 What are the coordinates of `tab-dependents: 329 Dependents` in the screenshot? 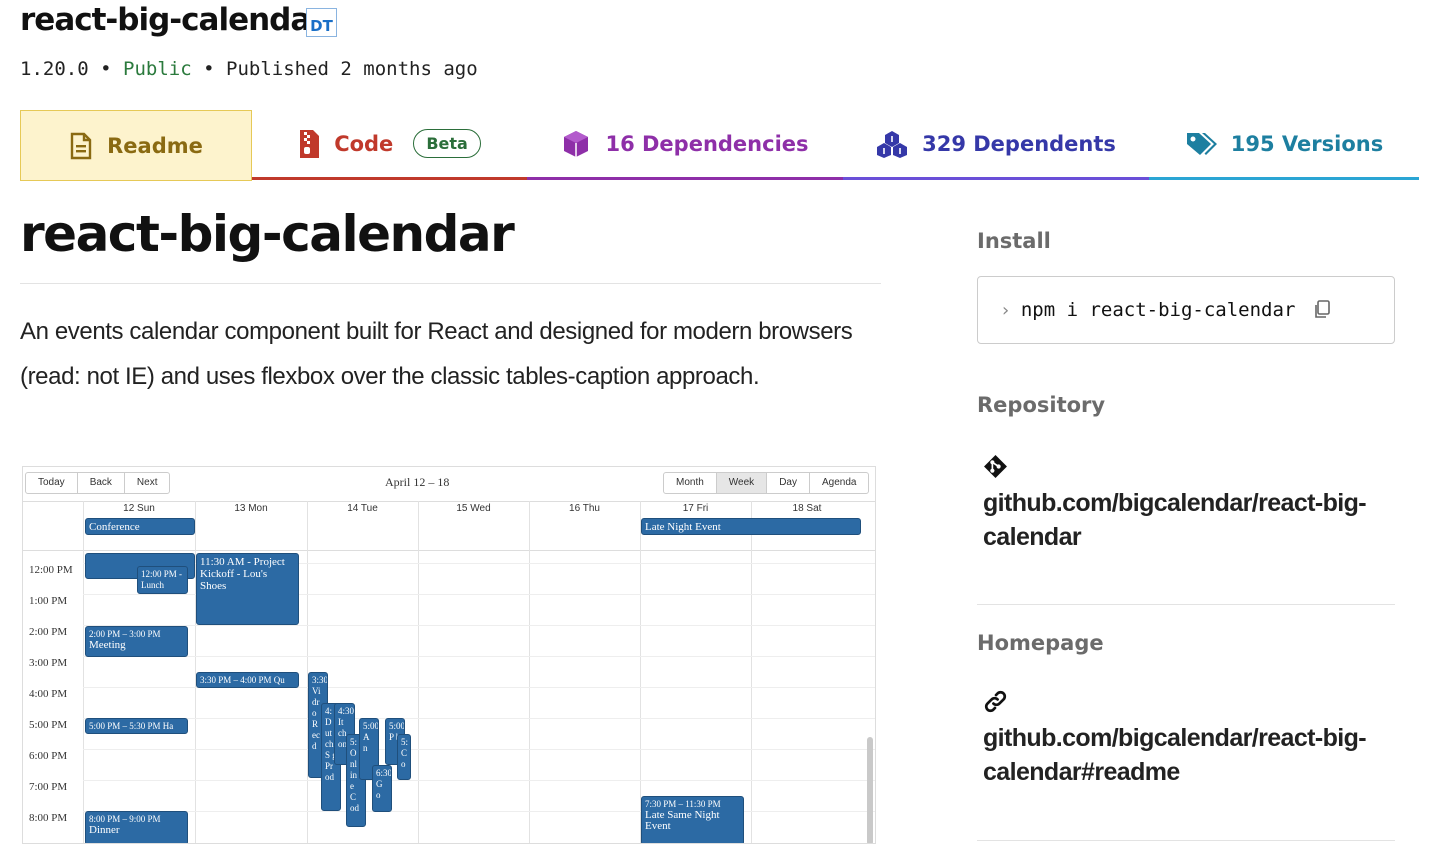 It's located at (996, 145).